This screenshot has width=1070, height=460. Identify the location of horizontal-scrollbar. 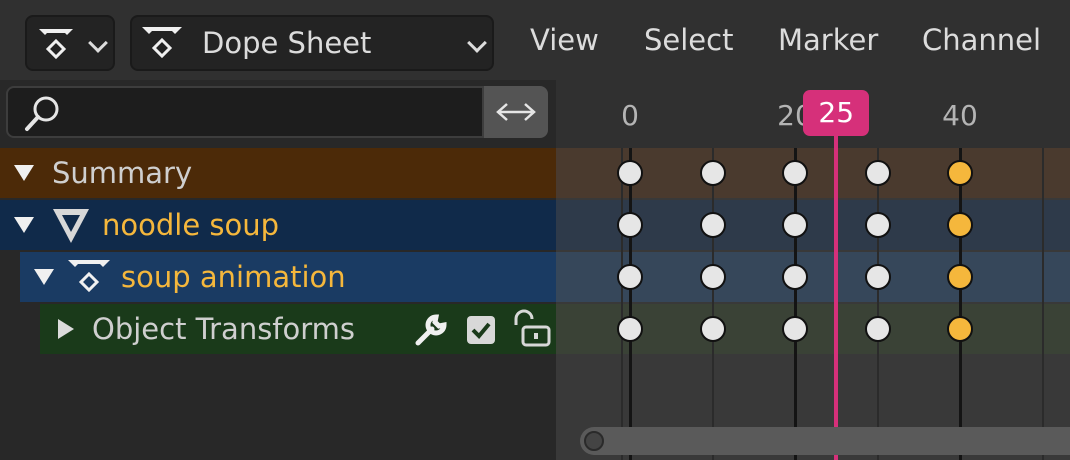
(825, 441).